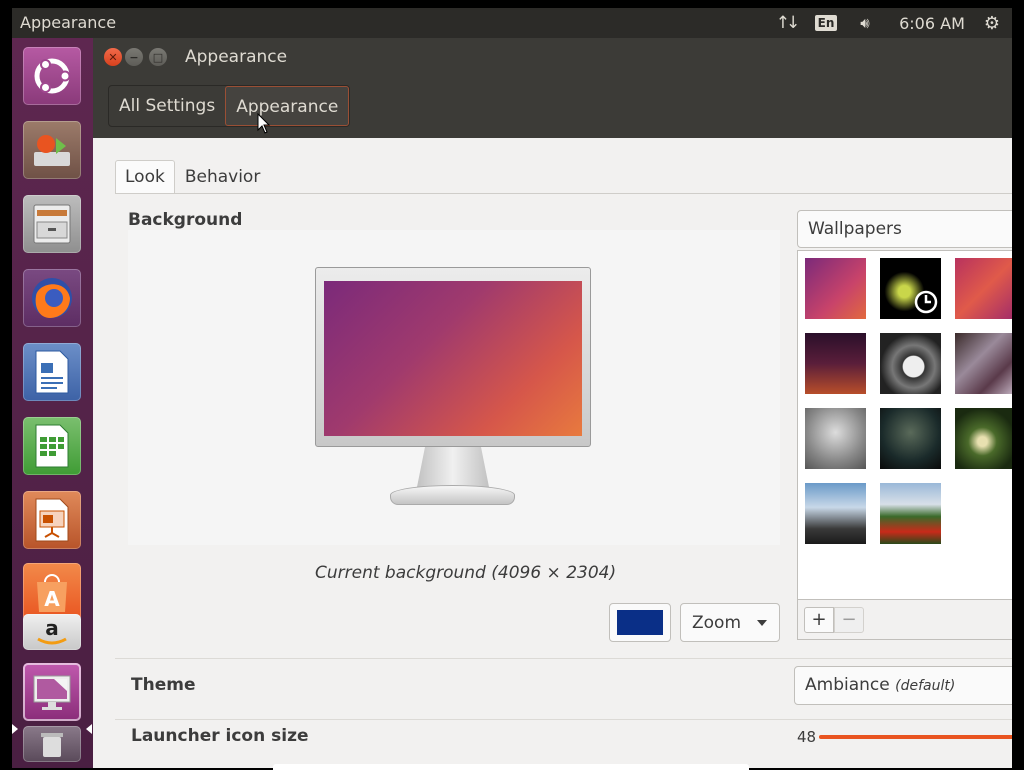  I want to click on window-header: ✕ − □ Appearance All Settings Appearance, so click(552, 88).